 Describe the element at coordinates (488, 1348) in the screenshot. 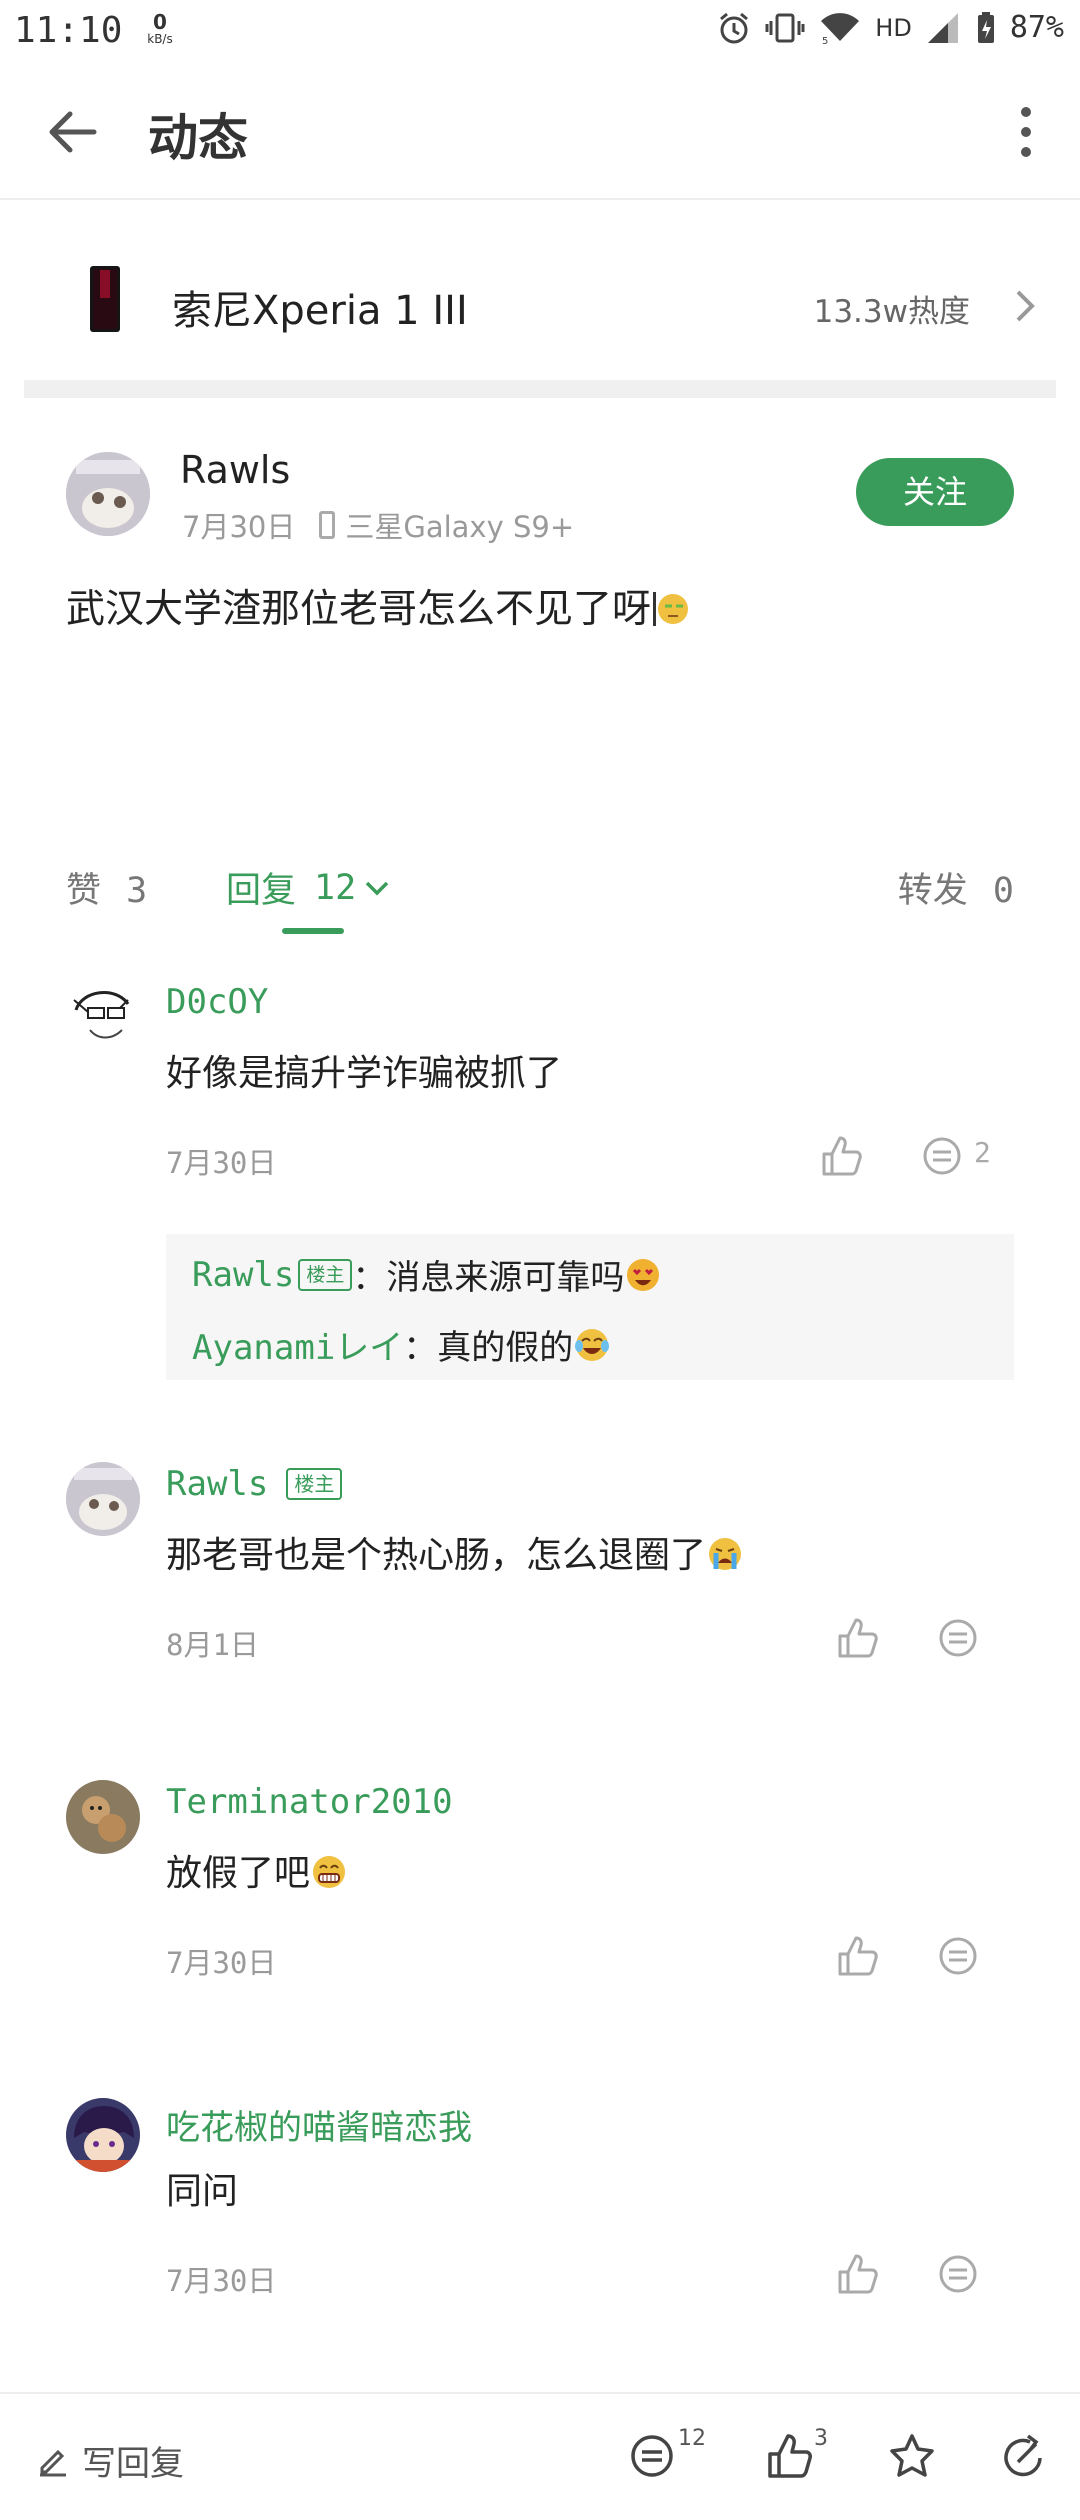

I see `sub-reply-text: ：真的假的` at that location.